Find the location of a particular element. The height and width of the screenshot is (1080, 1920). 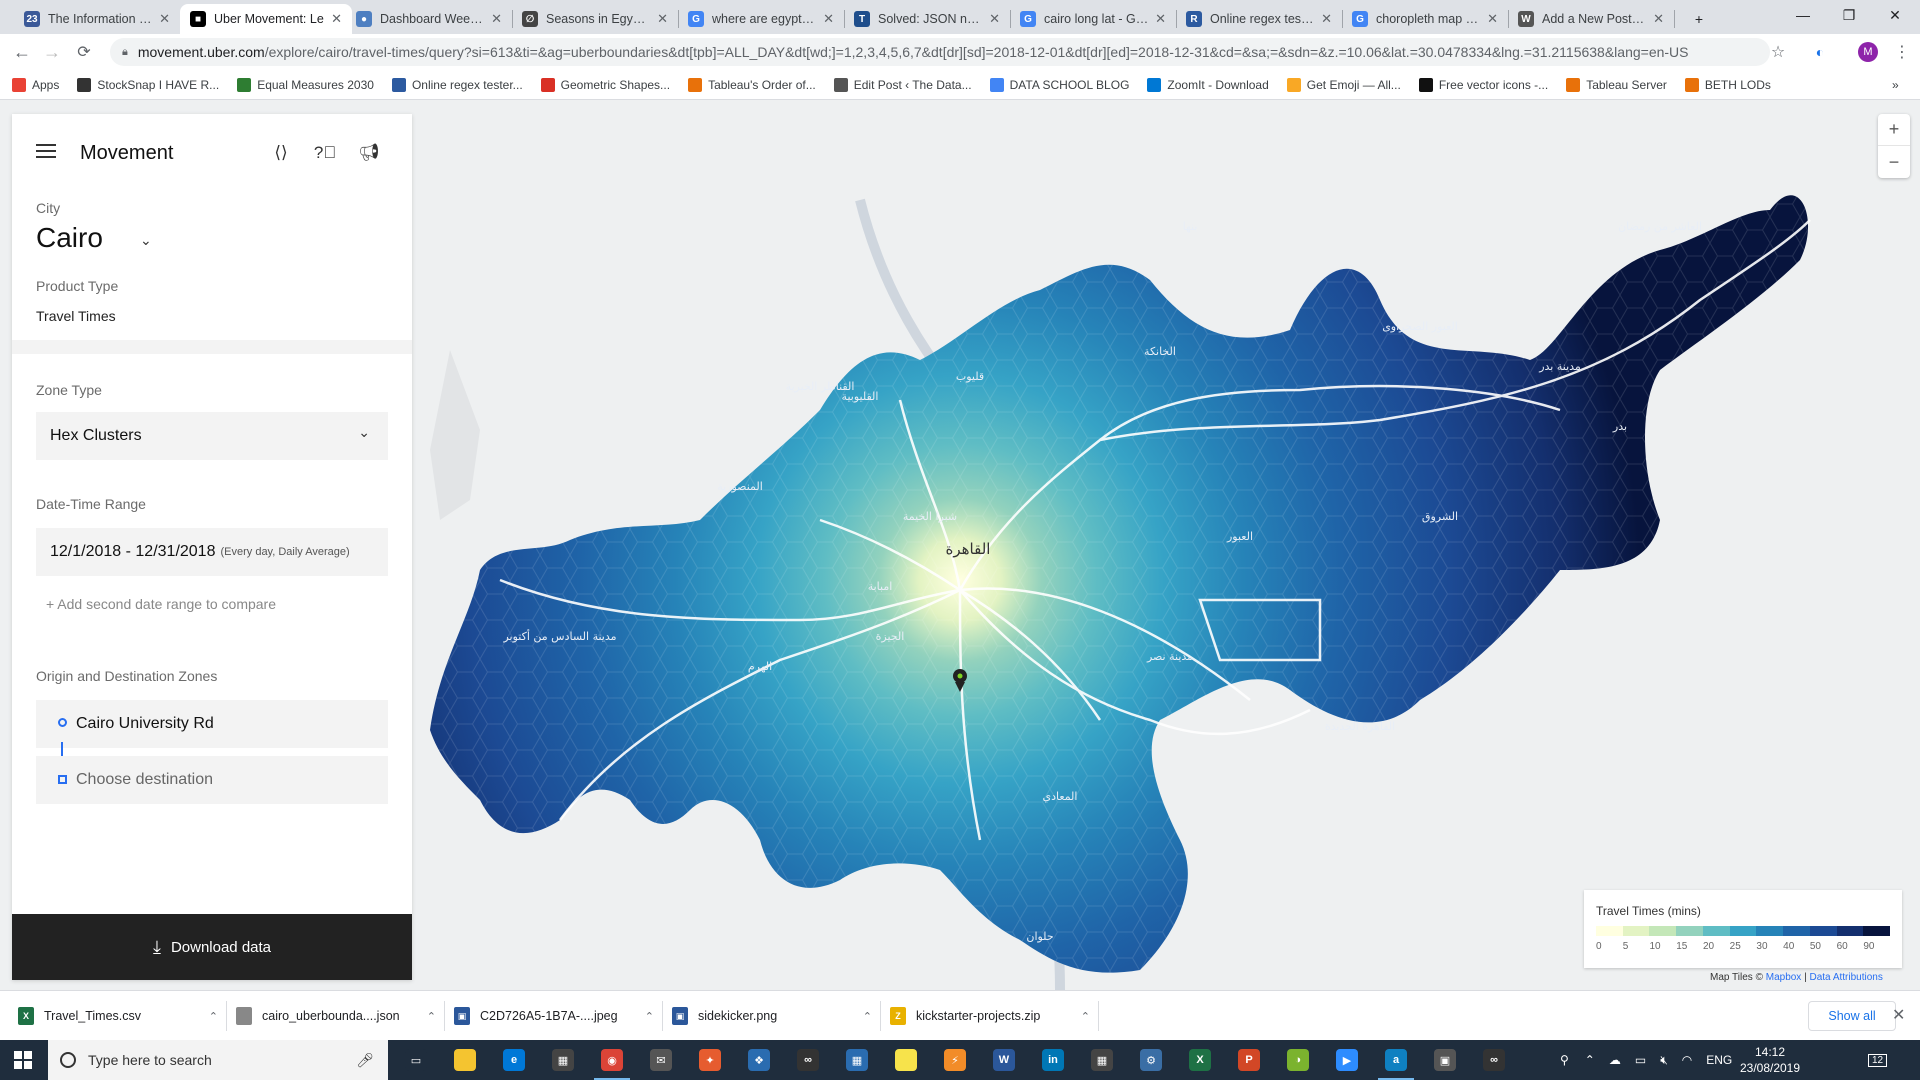

download-item: X Travel_Times.csv ⌃ is located at coordinates (118, 1016).